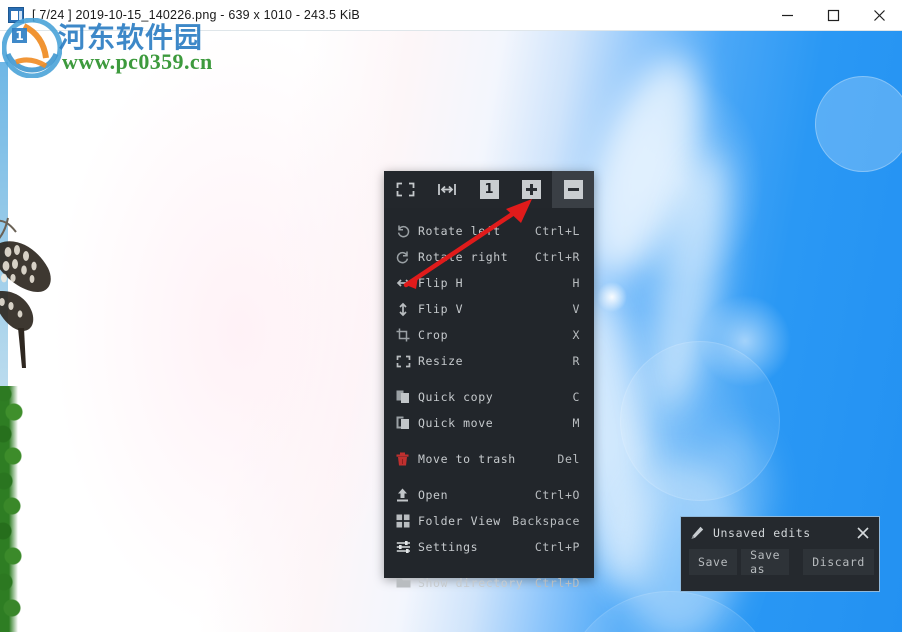 The width and height of the screenshot is (902, 632). Describe the element at coordinates (433, 495) in the screenshot. I see `menu-item-label: Open` at that location.